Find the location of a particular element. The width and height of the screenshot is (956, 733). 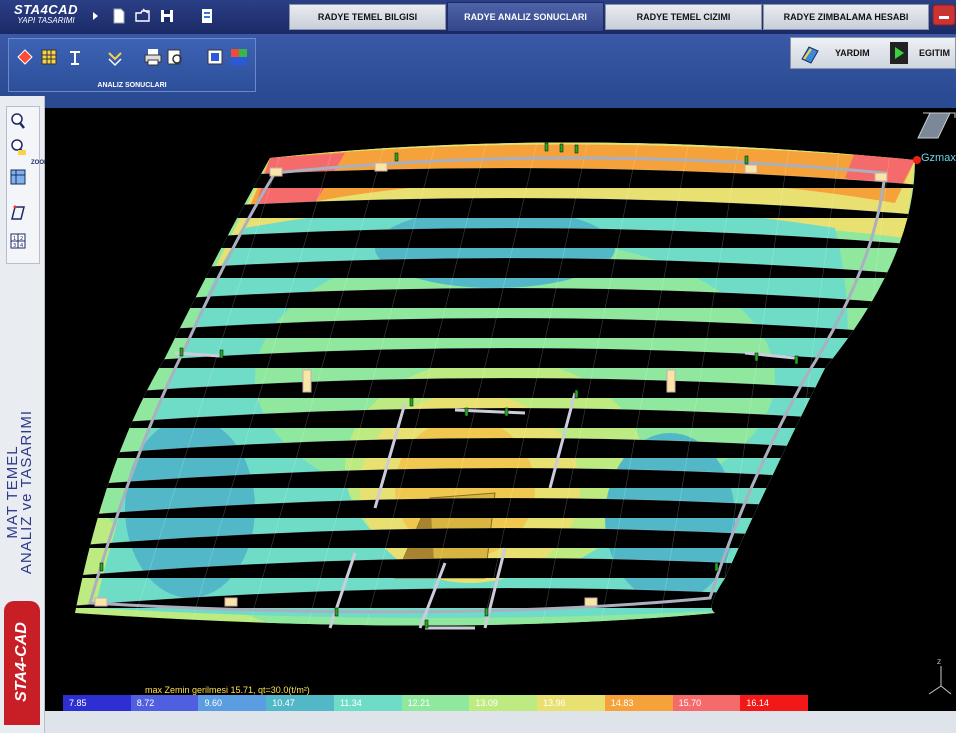

grid-icon is located at coordinates (49, 57).